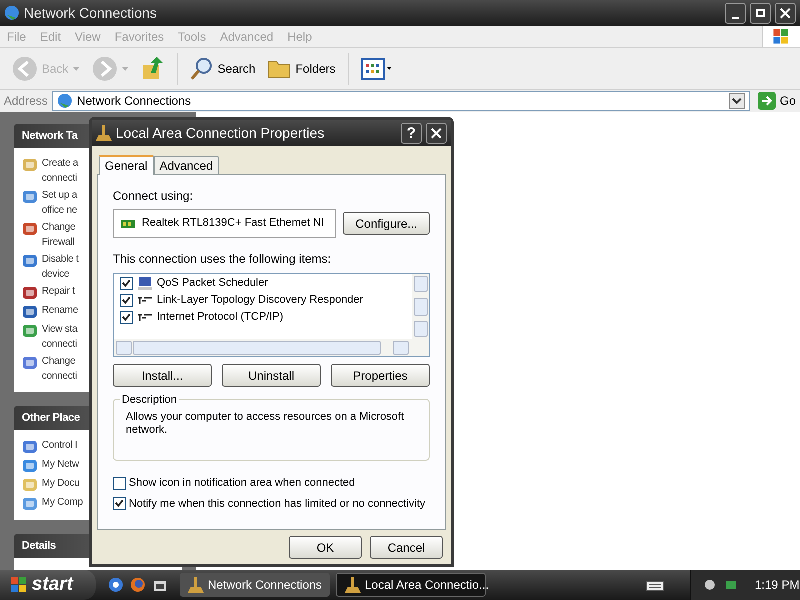 The height and width of the screenshot is (600, 800). I want to click on adapter-field: Realtek RTL8139C+ Fast Ethemet NI, so click(224, 223).